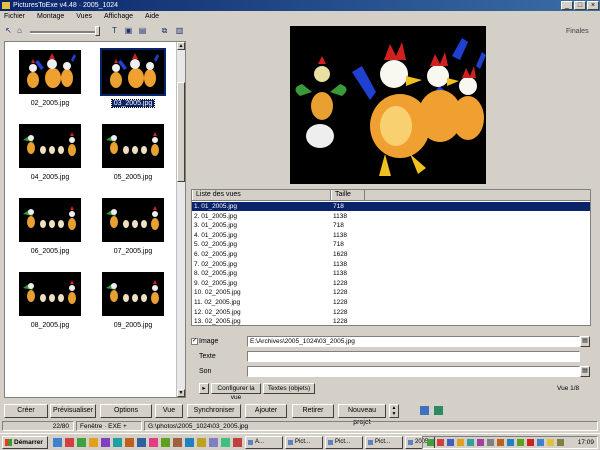 Image resolution: width=600 pixels, height=450 pixels. Describe the element at coordinates (50, 16) in the screenshot. I see `menu-montage: Montage` at that location.